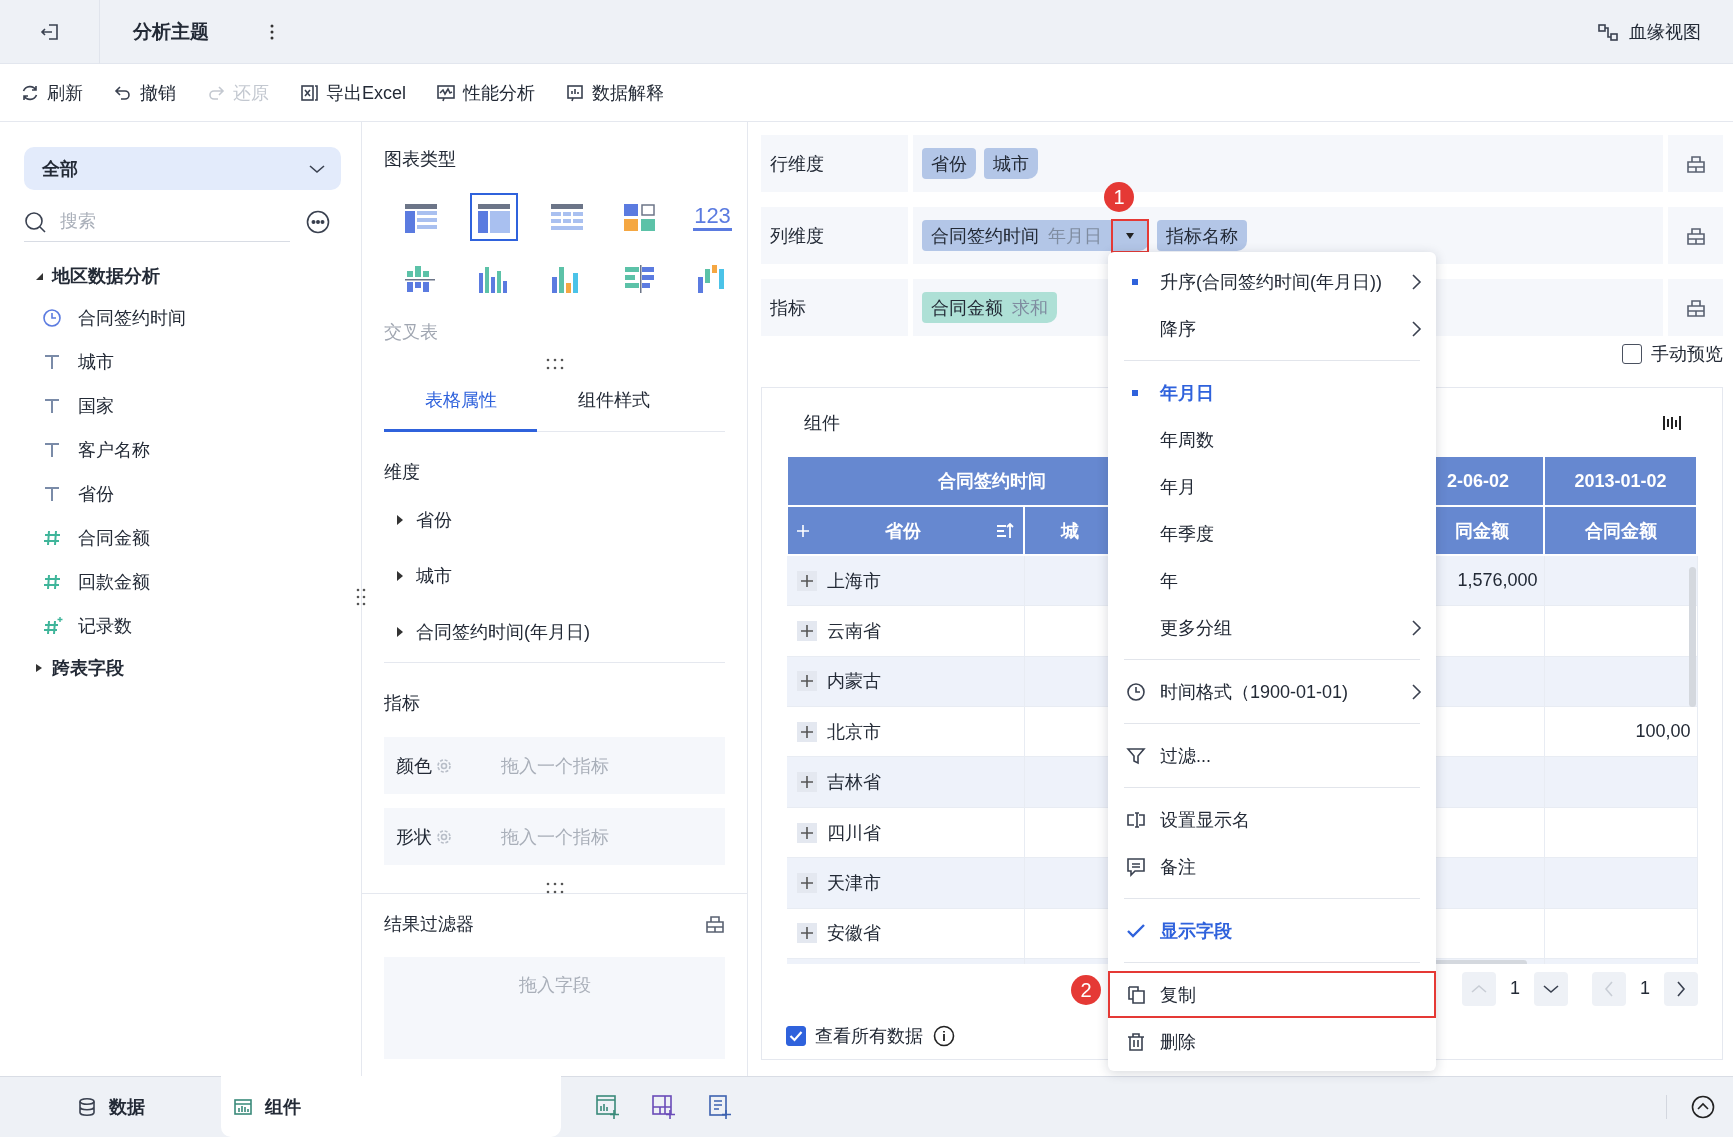 This screenshot has height=1137, width=1733. I want to click on shelf-label: 行维度, so click(834, 163).